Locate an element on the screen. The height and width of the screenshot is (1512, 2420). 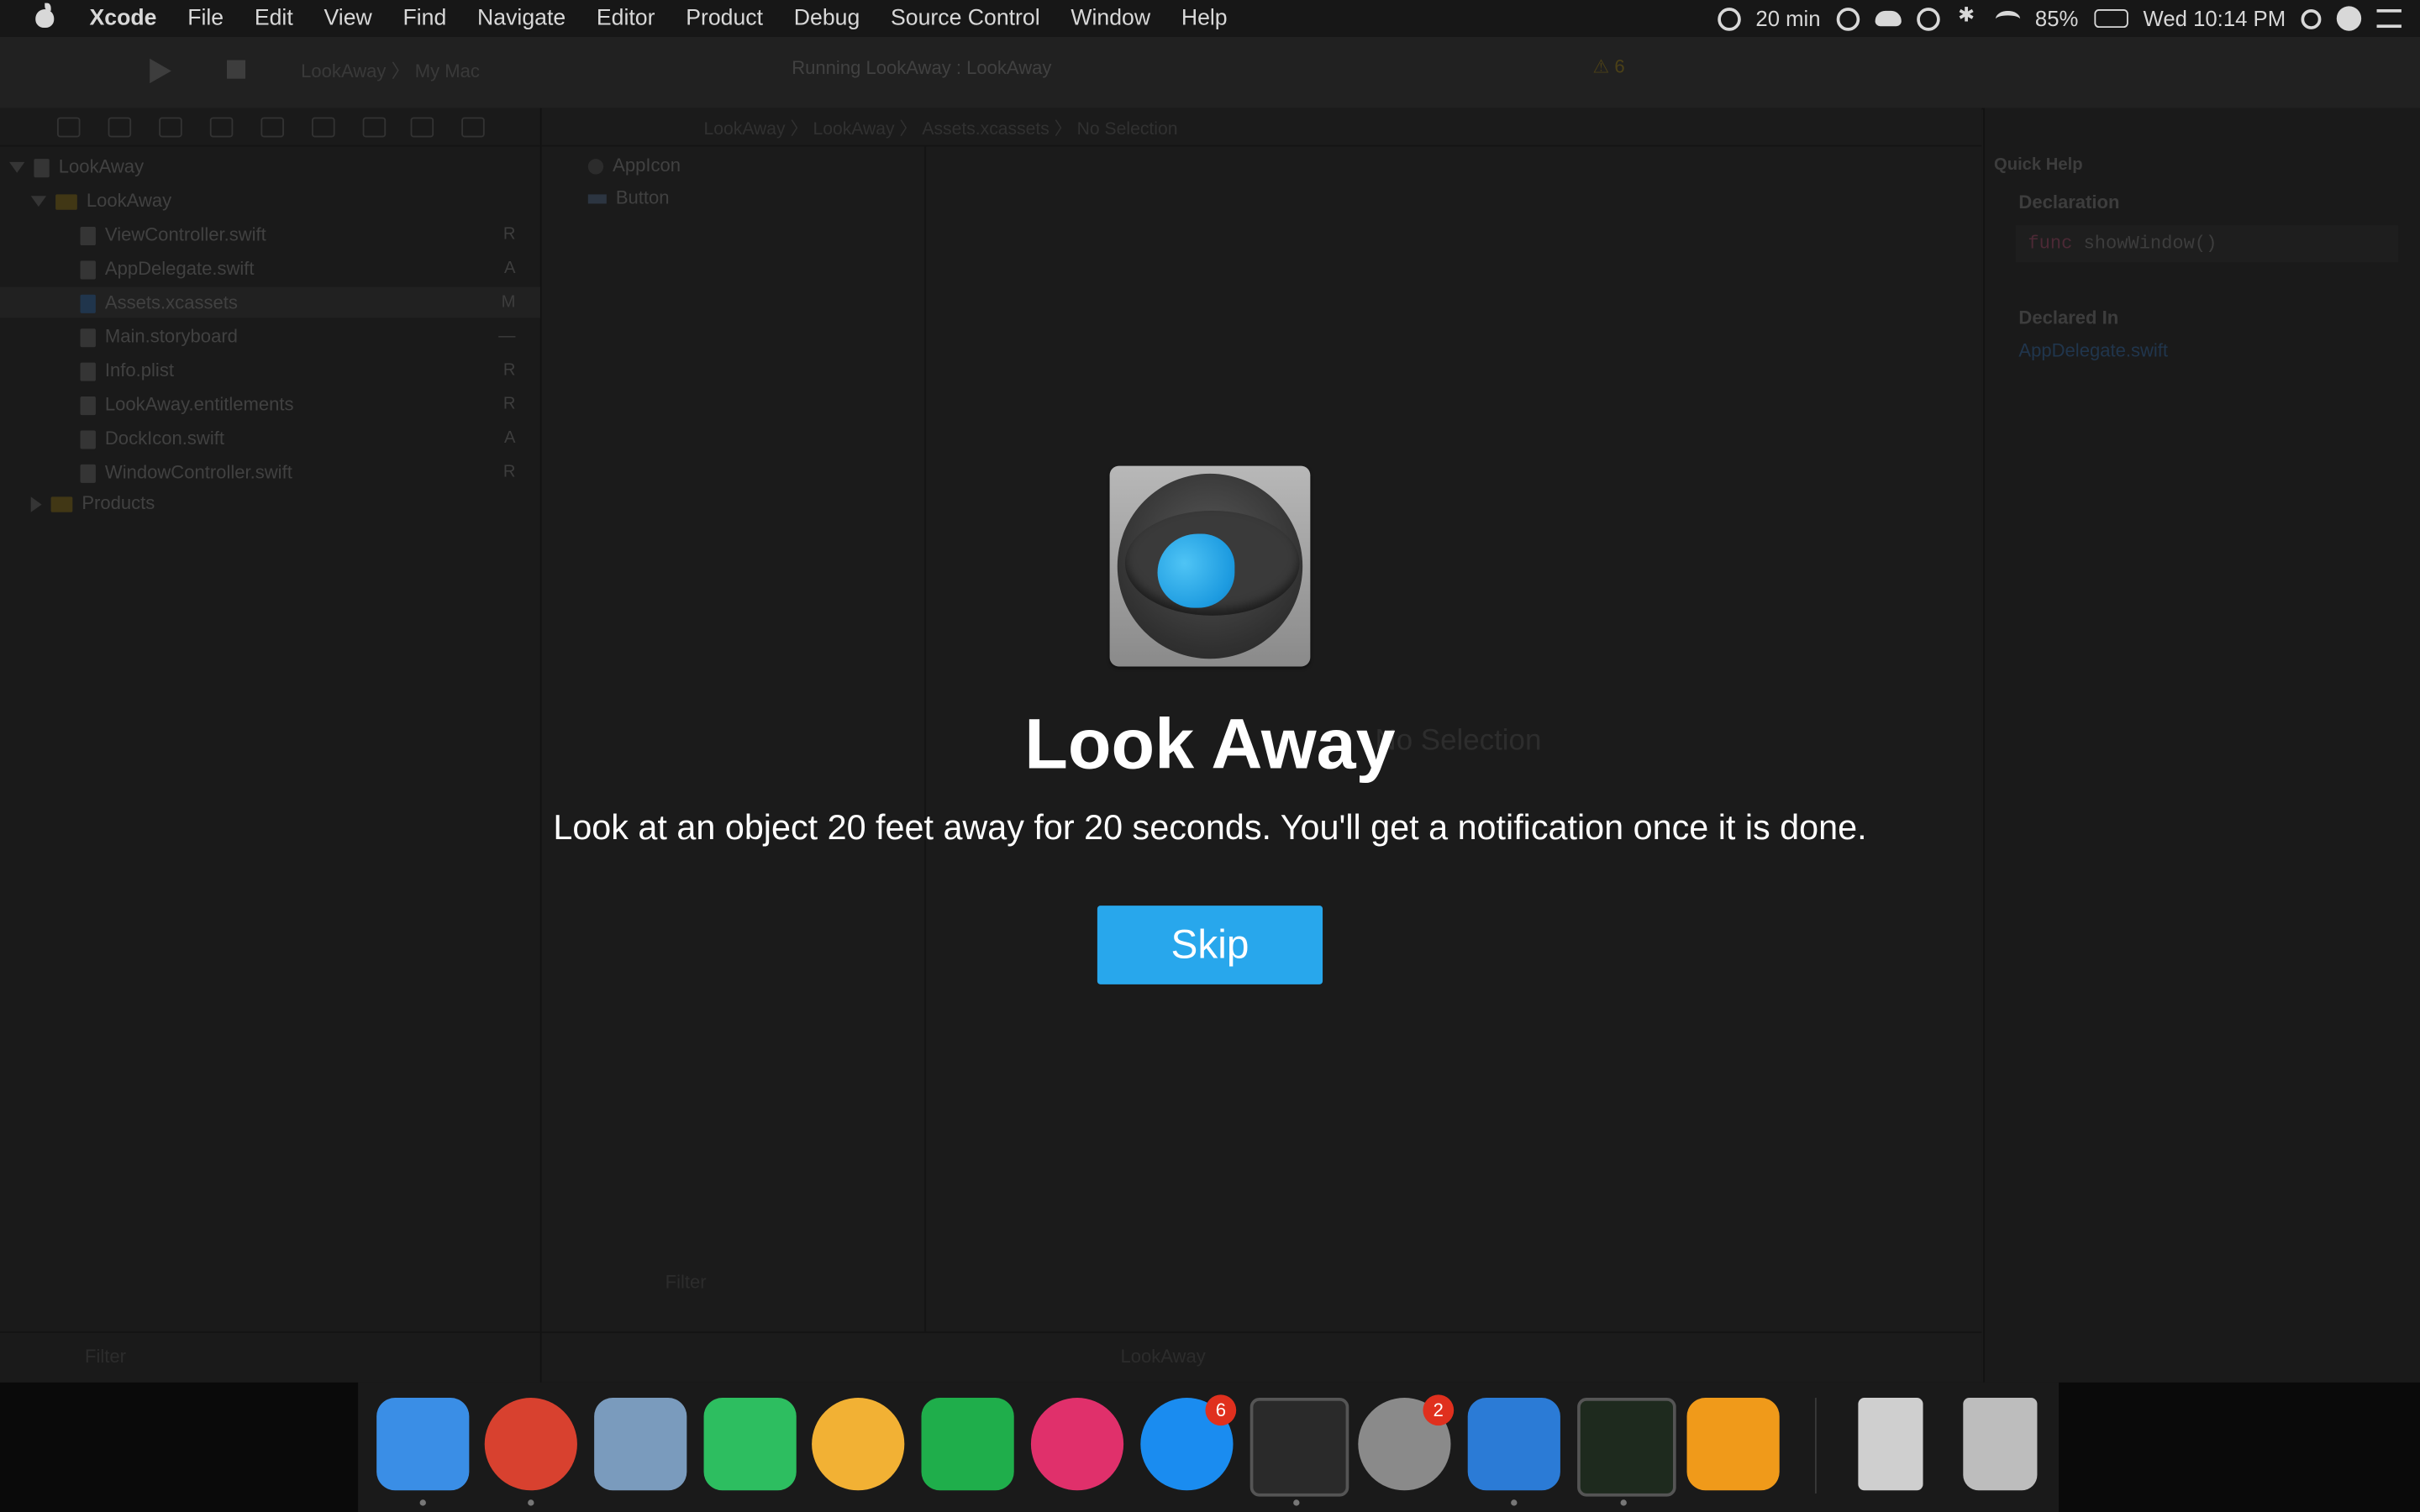
menu-window: Window is located at coordinates (1110, 18).